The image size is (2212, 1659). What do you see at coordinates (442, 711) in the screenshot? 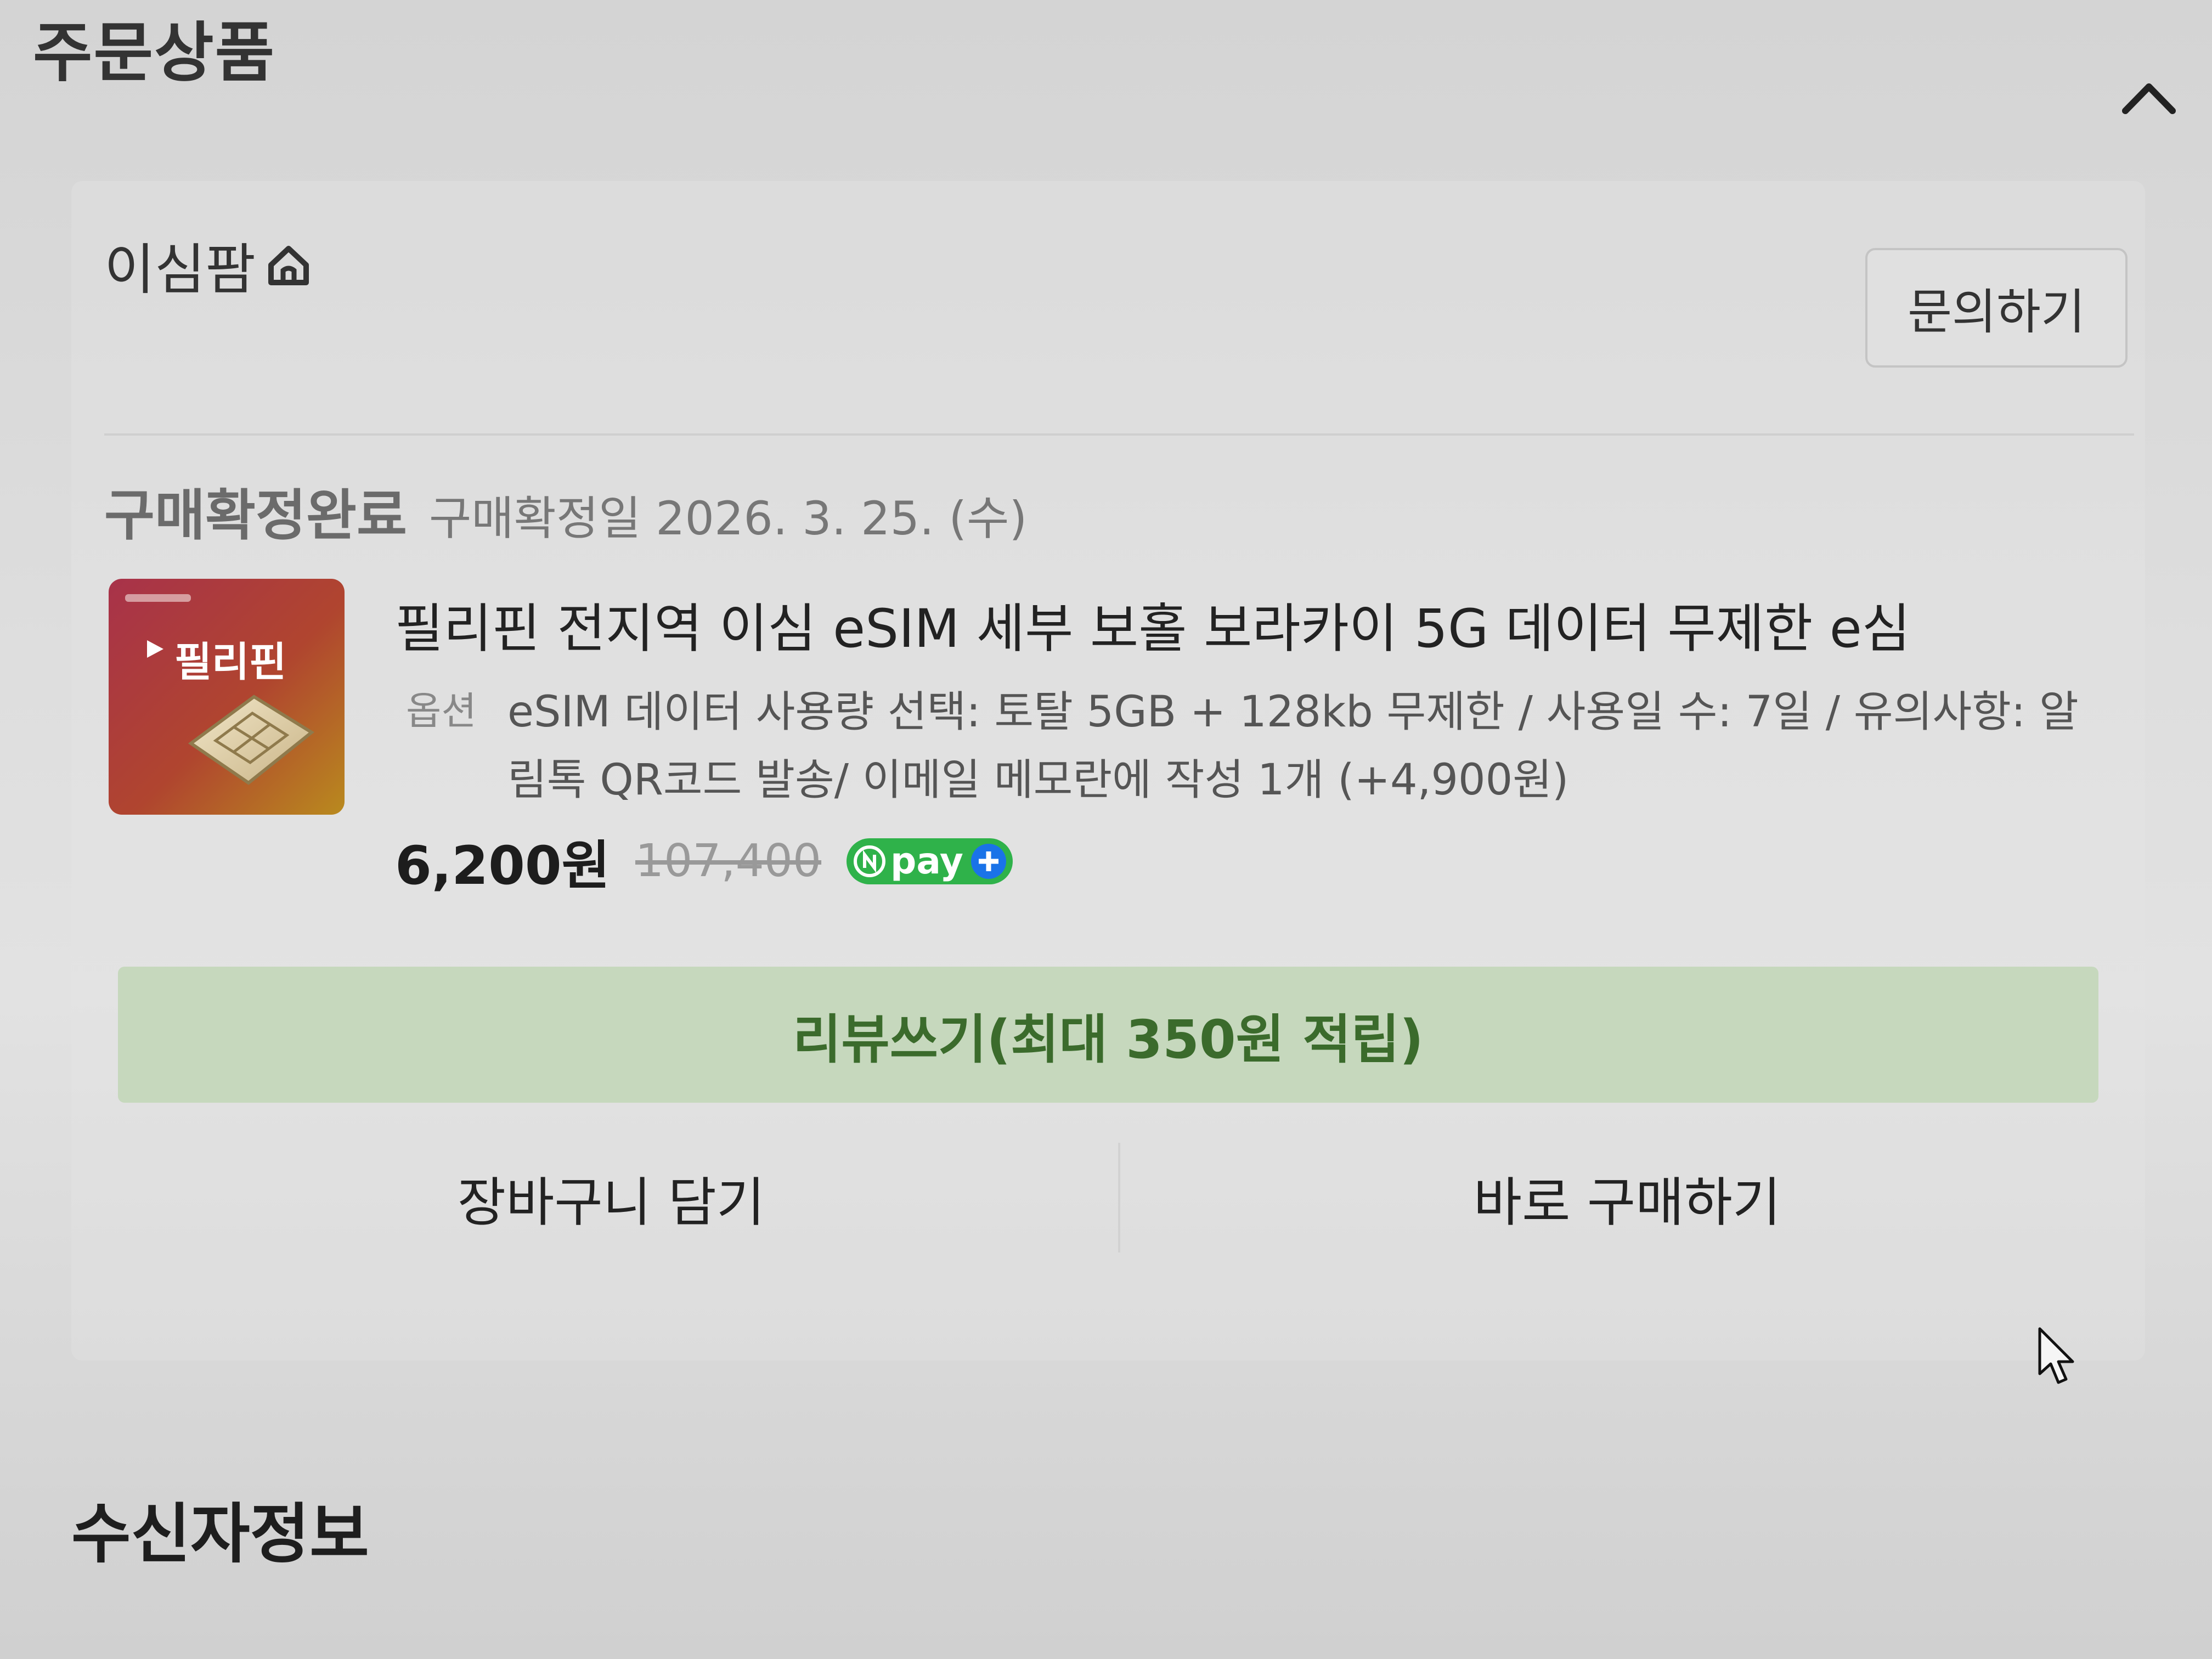
I see `option-label: 옵션` at bounding box center [442, 711].